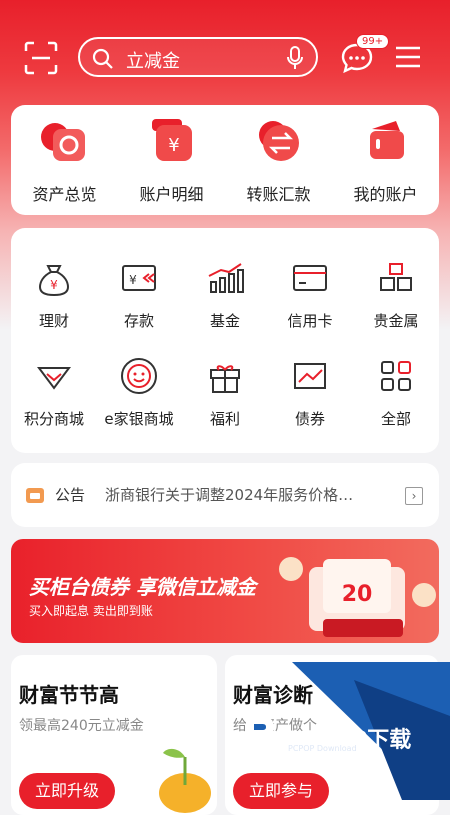 This screenshot has width=450, height=815. Describe the element at coordinates (386, 142) in the screenshot. I see `my-account-icon` at that location.